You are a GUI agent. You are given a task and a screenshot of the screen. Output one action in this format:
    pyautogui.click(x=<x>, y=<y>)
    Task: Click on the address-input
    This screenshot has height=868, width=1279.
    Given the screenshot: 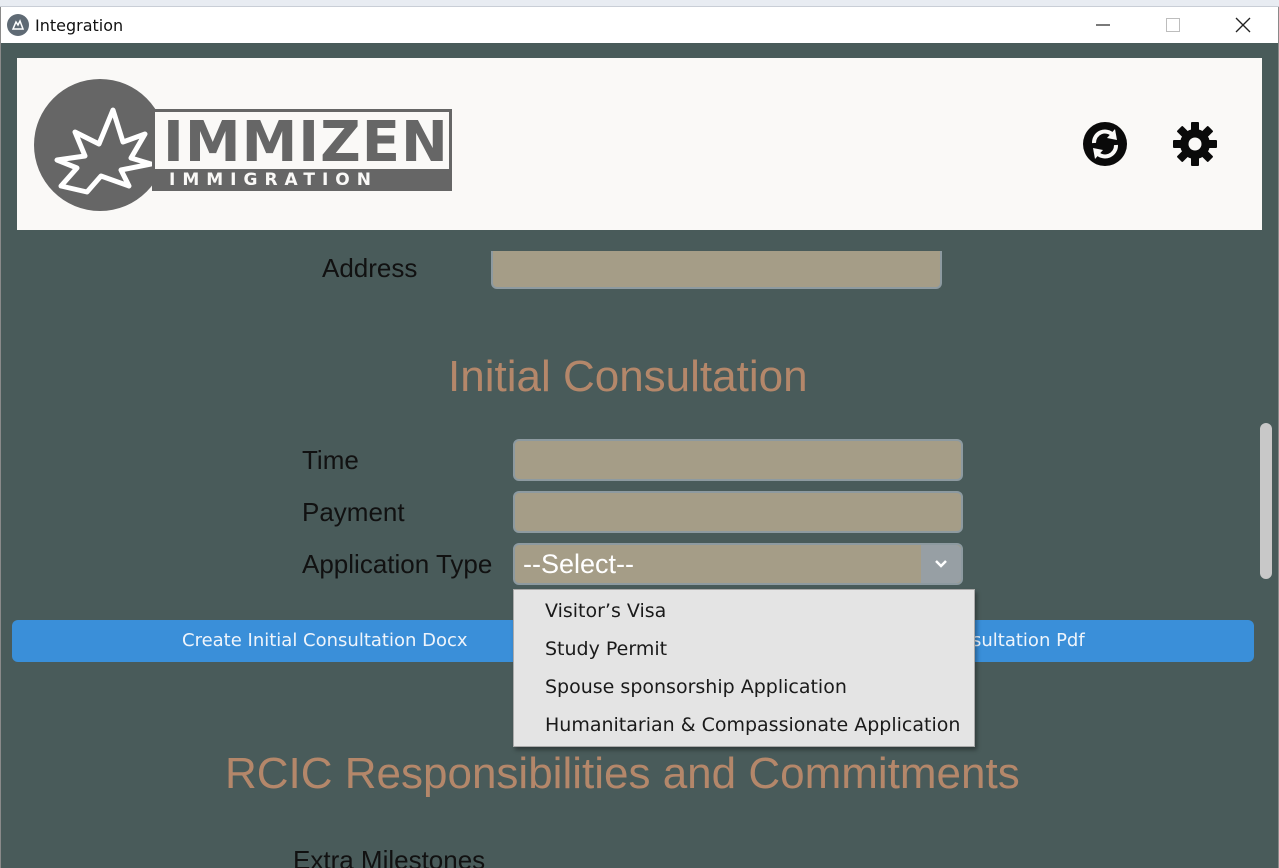 What is the action you would take?
    pyautogui.click(x=716, y=270)
    